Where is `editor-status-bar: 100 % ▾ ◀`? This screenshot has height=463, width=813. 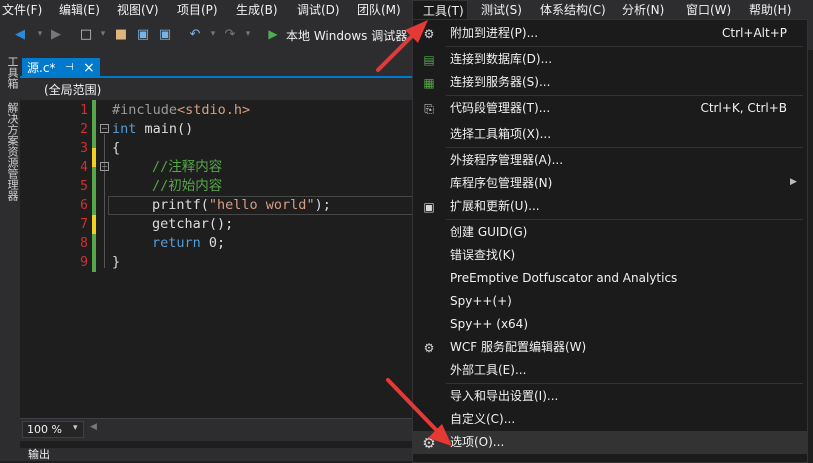
editor-status-bar: 100 % ▾ ◀ is located at coordinates (216, 429).